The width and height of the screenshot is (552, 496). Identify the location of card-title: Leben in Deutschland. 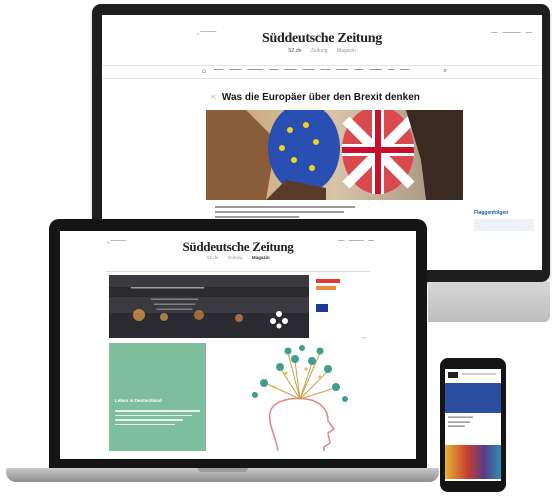
(138, 400).